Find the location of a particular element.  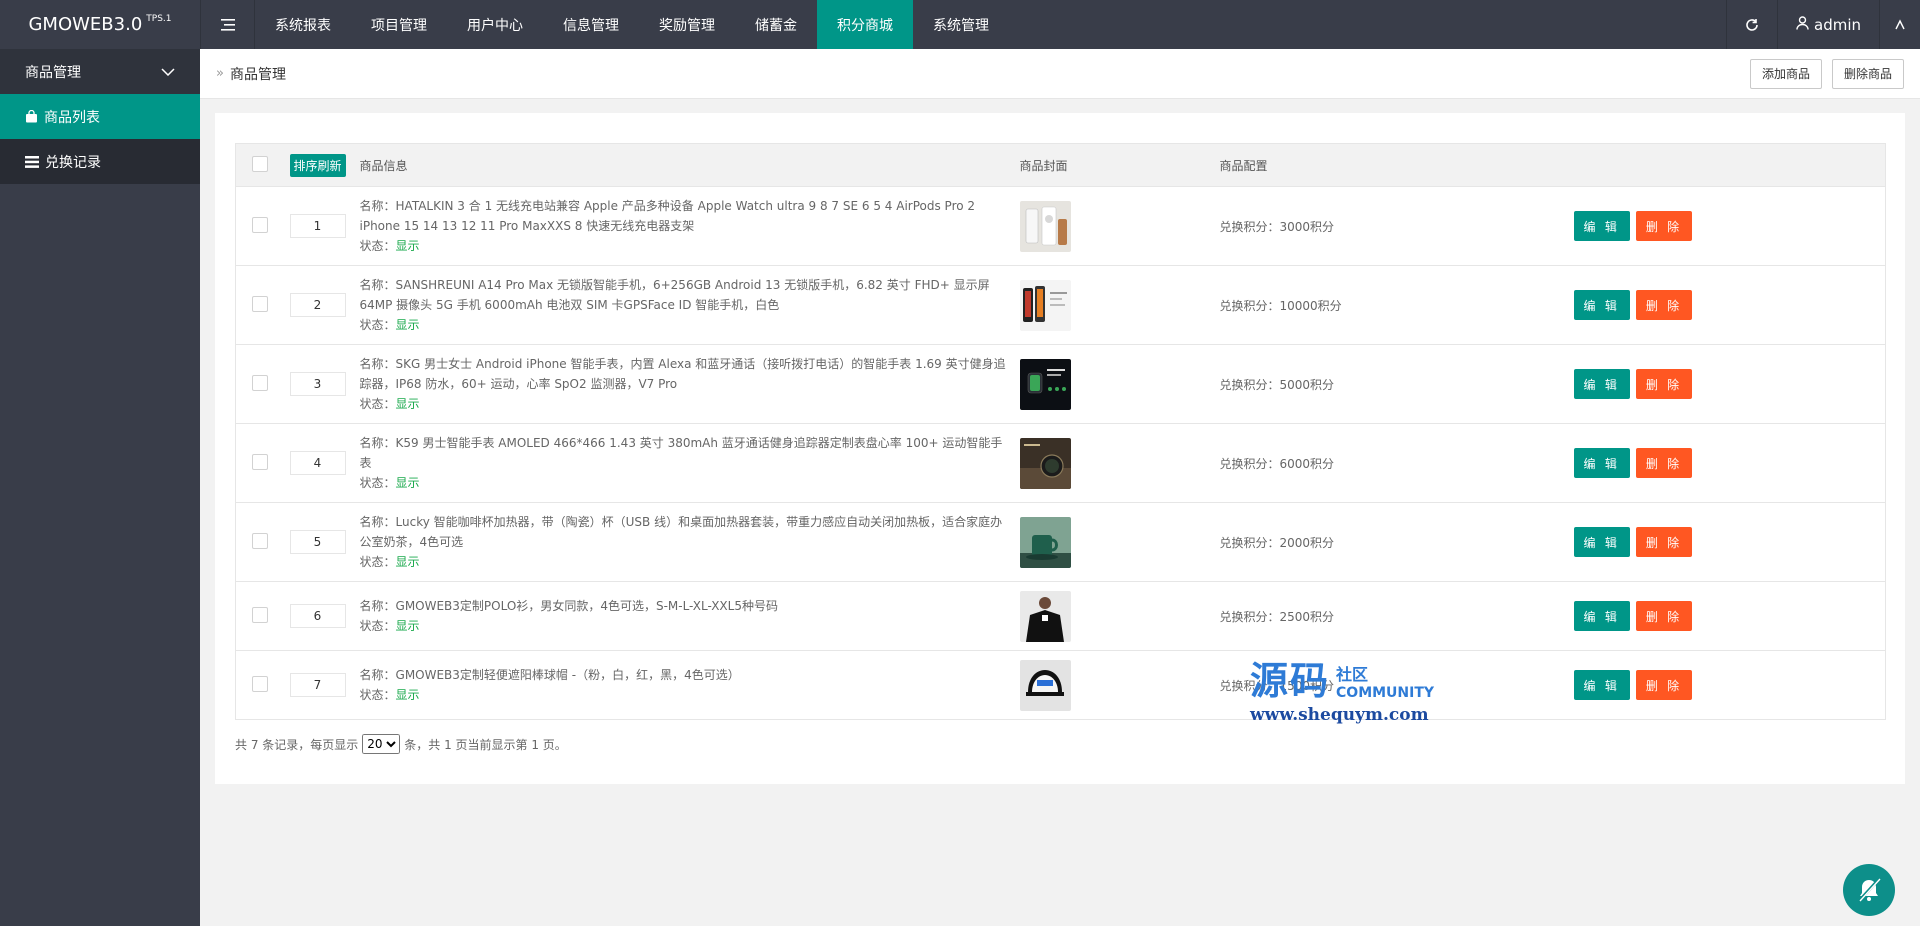

double-chevron-icon: » is located at coordinates (220, 73).